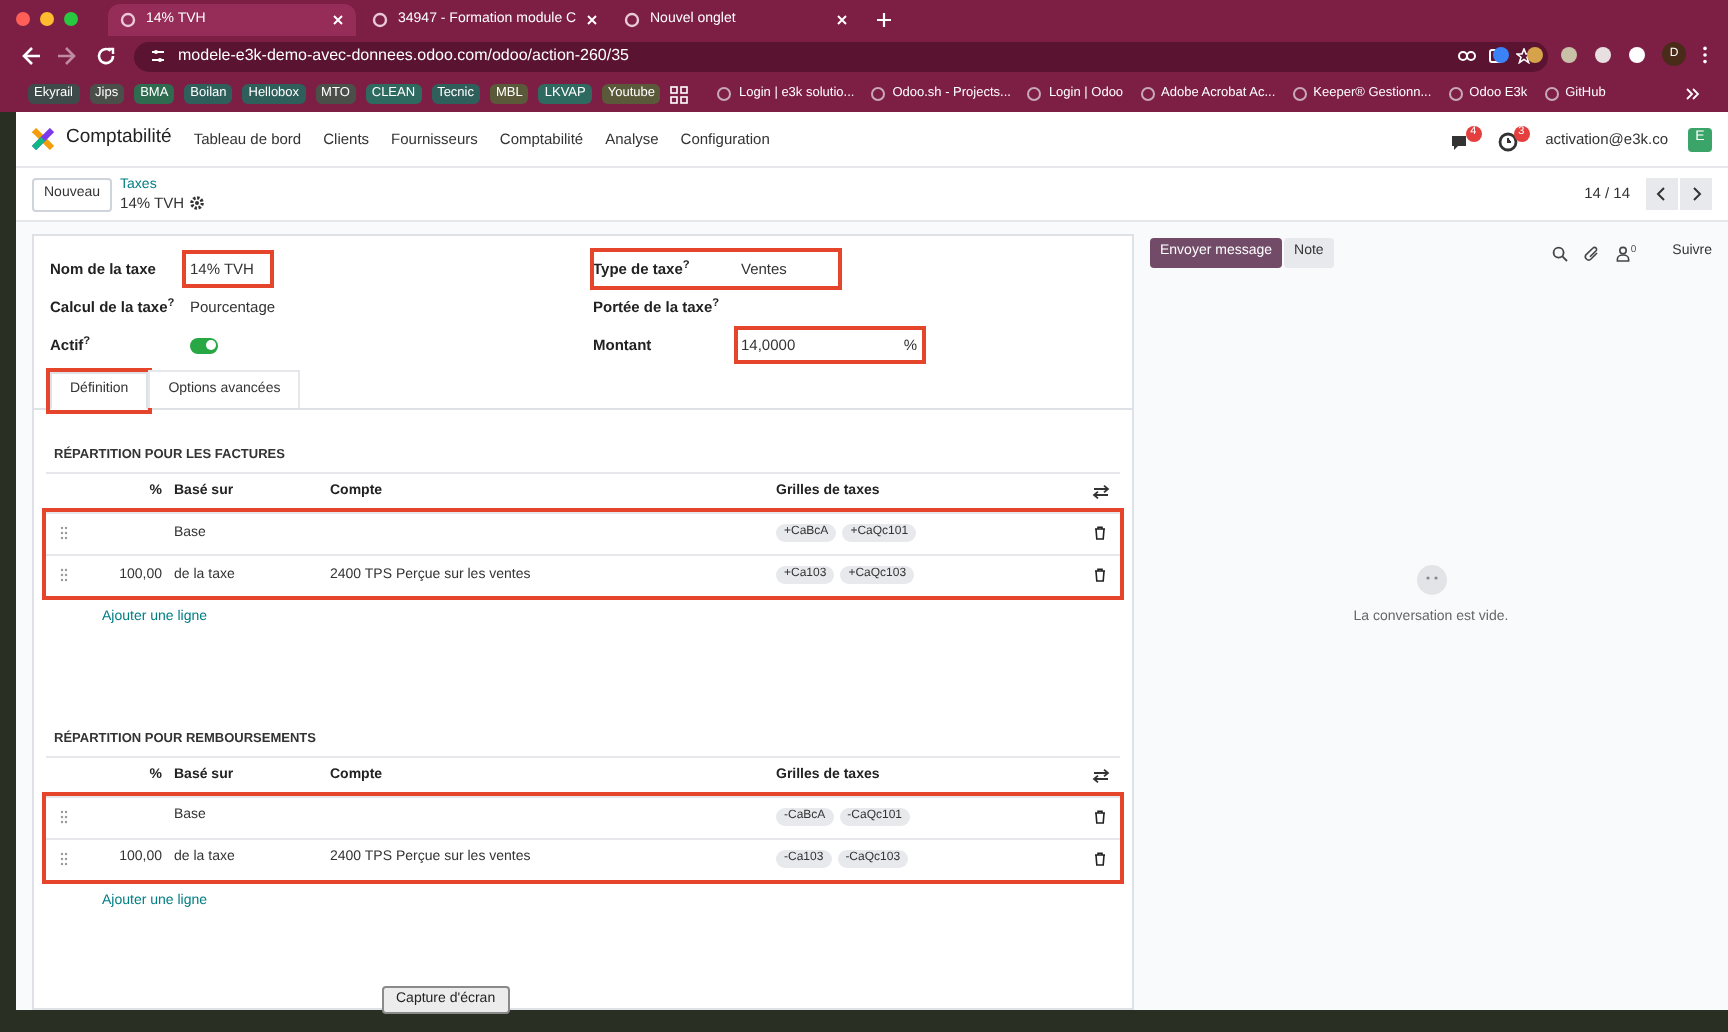 This screenshot has height=1032, width=1728. What do you see at coordinates (106, 56) in the screenshot?
I see `reload-icon` at bounding box center [106, 56].